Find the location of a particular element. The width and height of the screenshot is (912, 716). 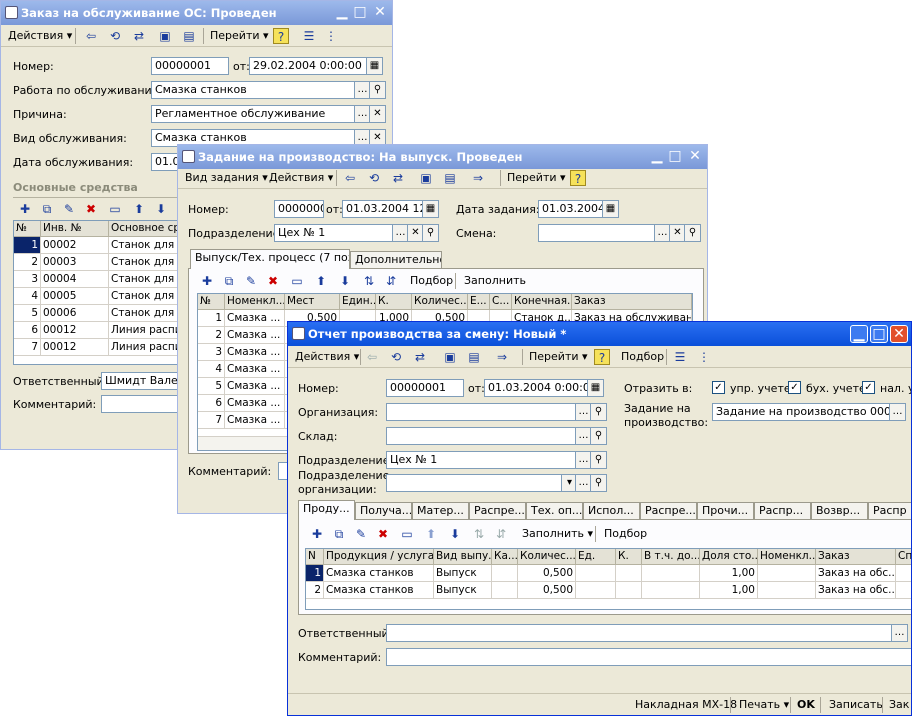

column-header: Продукция / услуга is located at coordinates (379, 557).